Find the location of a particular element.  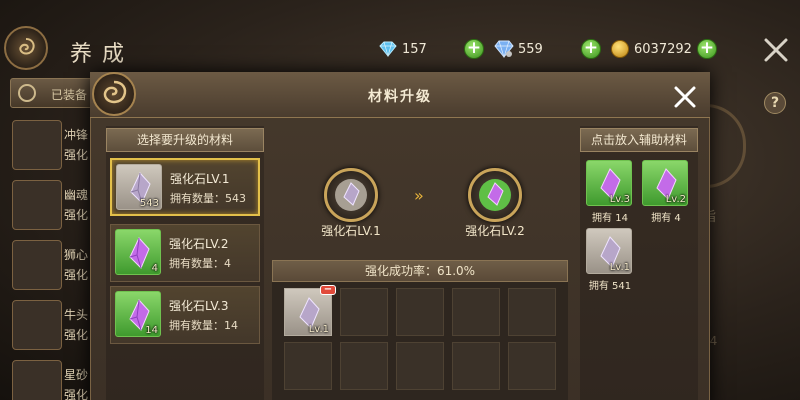

material-count: 拥有数量：14 is located at coordinates (203, 325).